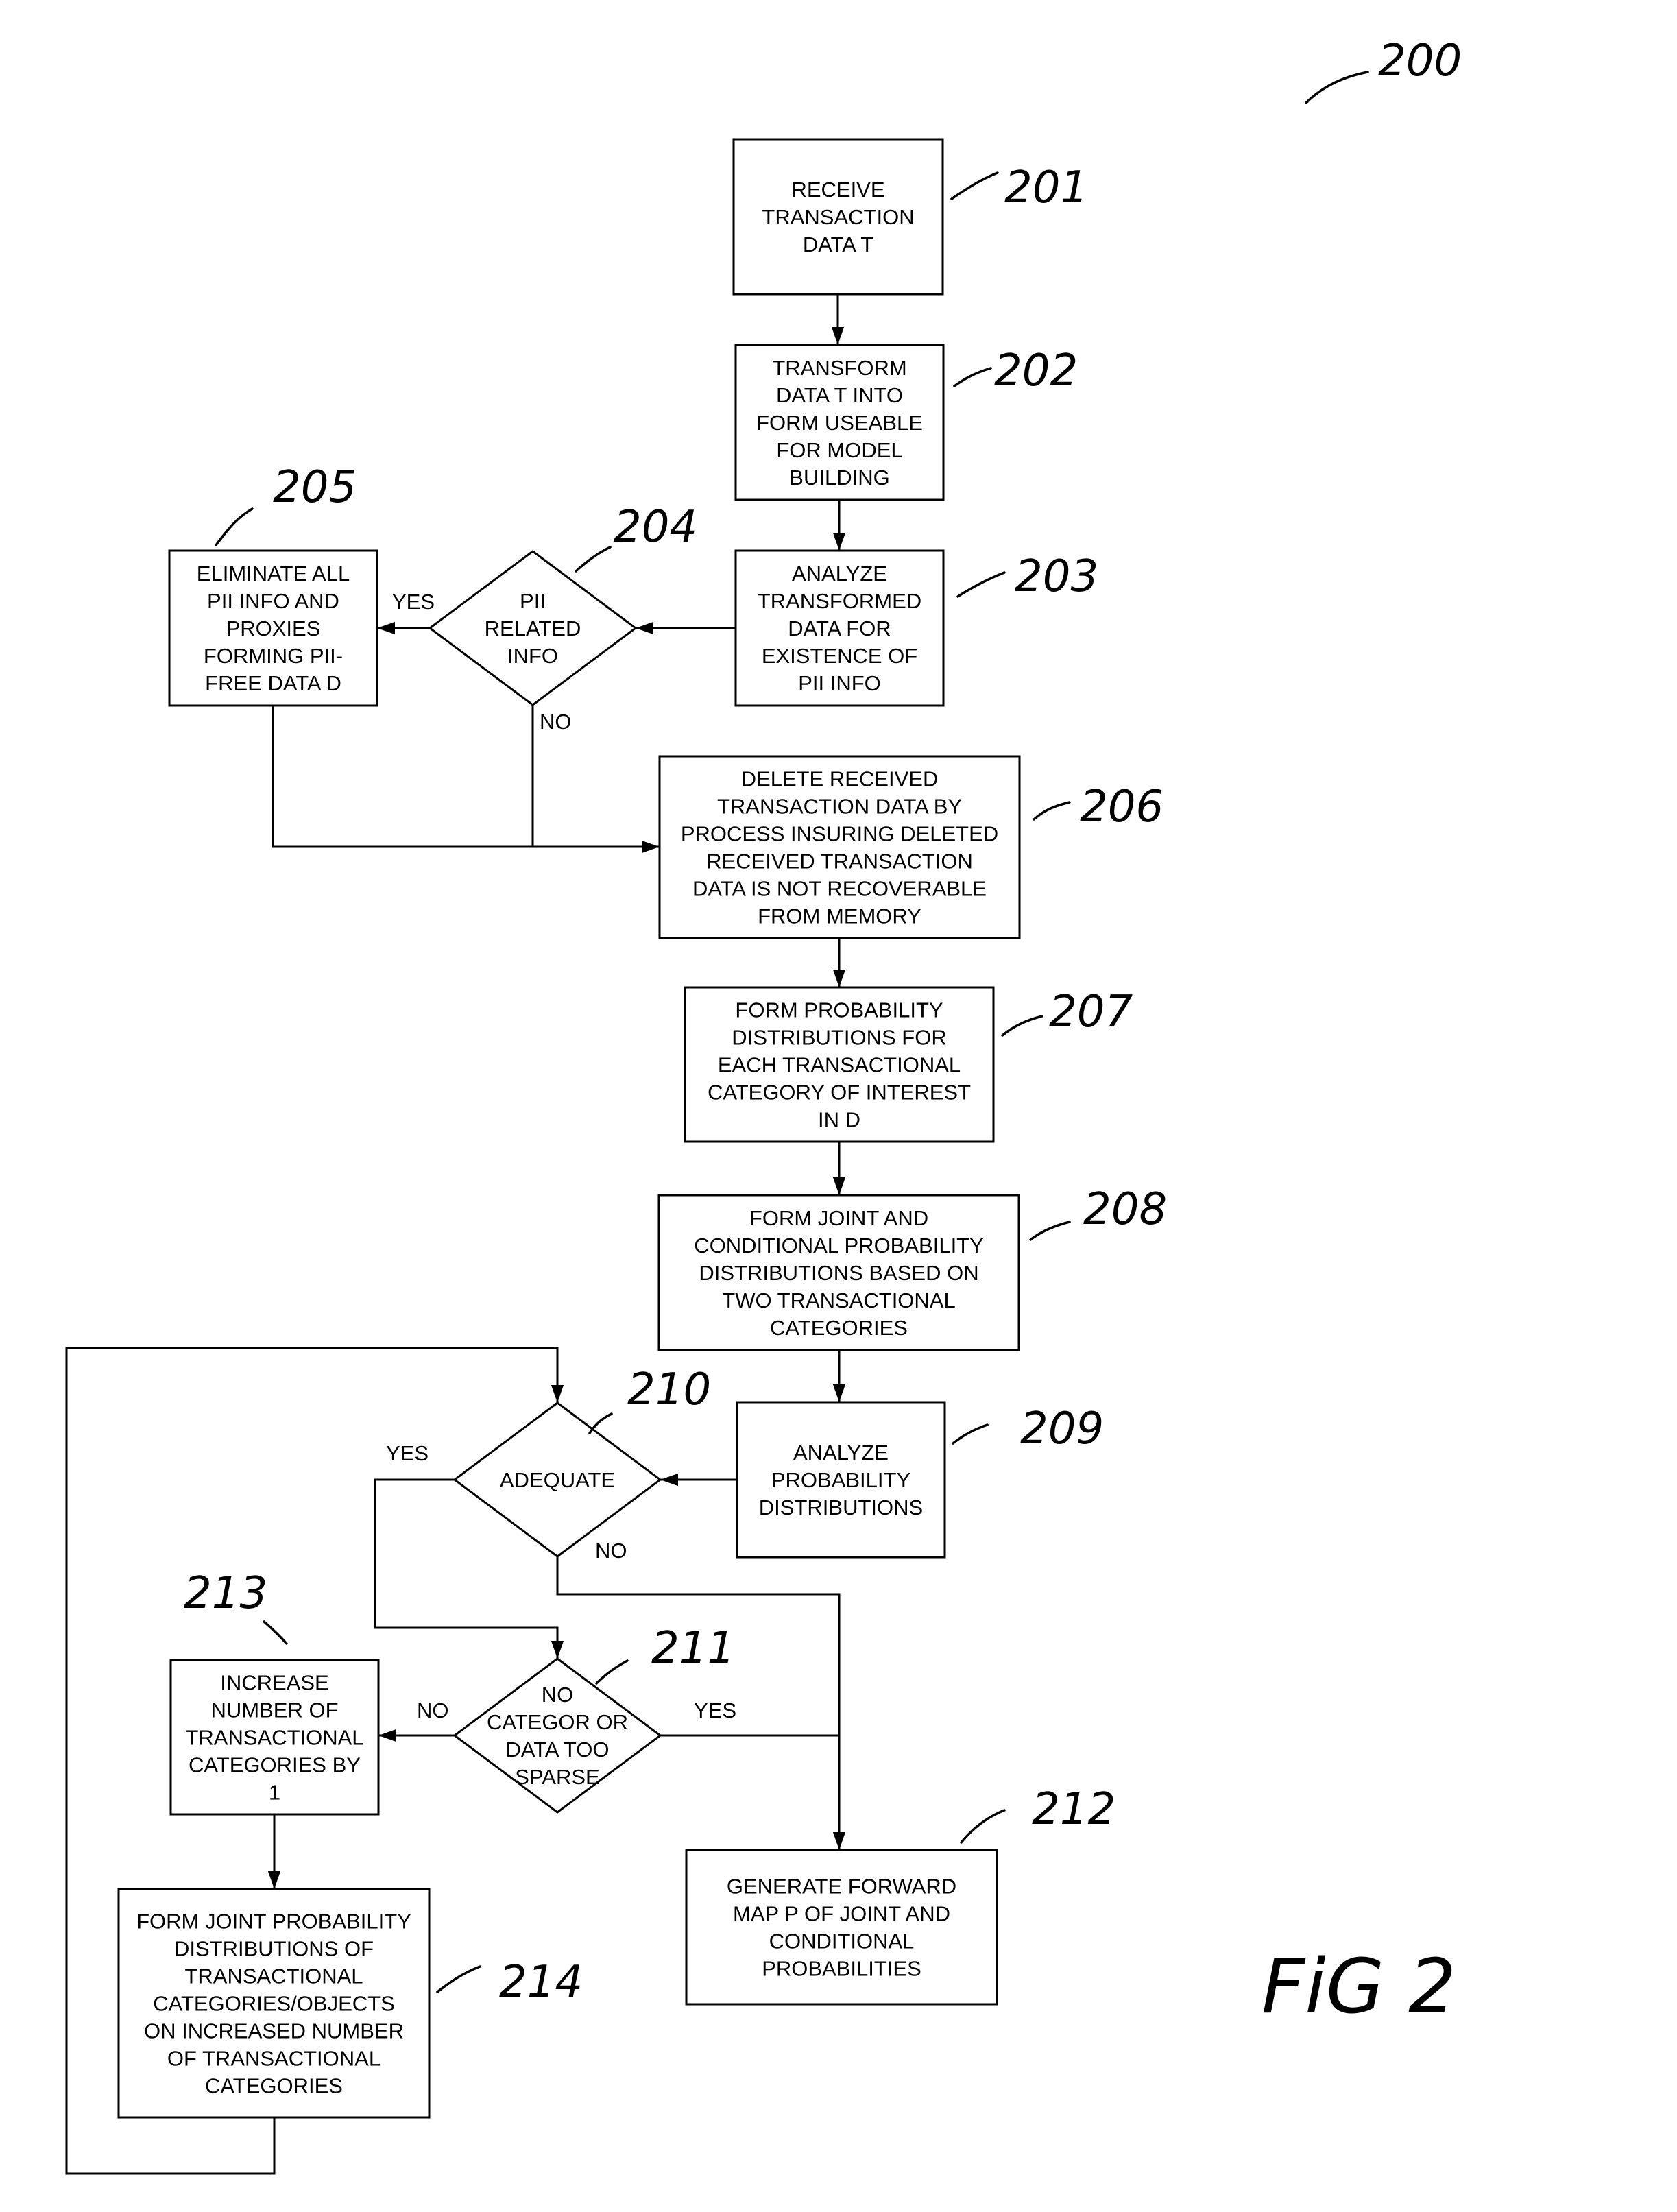 The height and width of the screenshot is (2212, 1677). I want to click on ref-numeral-213: 213, so click(225, 1593).